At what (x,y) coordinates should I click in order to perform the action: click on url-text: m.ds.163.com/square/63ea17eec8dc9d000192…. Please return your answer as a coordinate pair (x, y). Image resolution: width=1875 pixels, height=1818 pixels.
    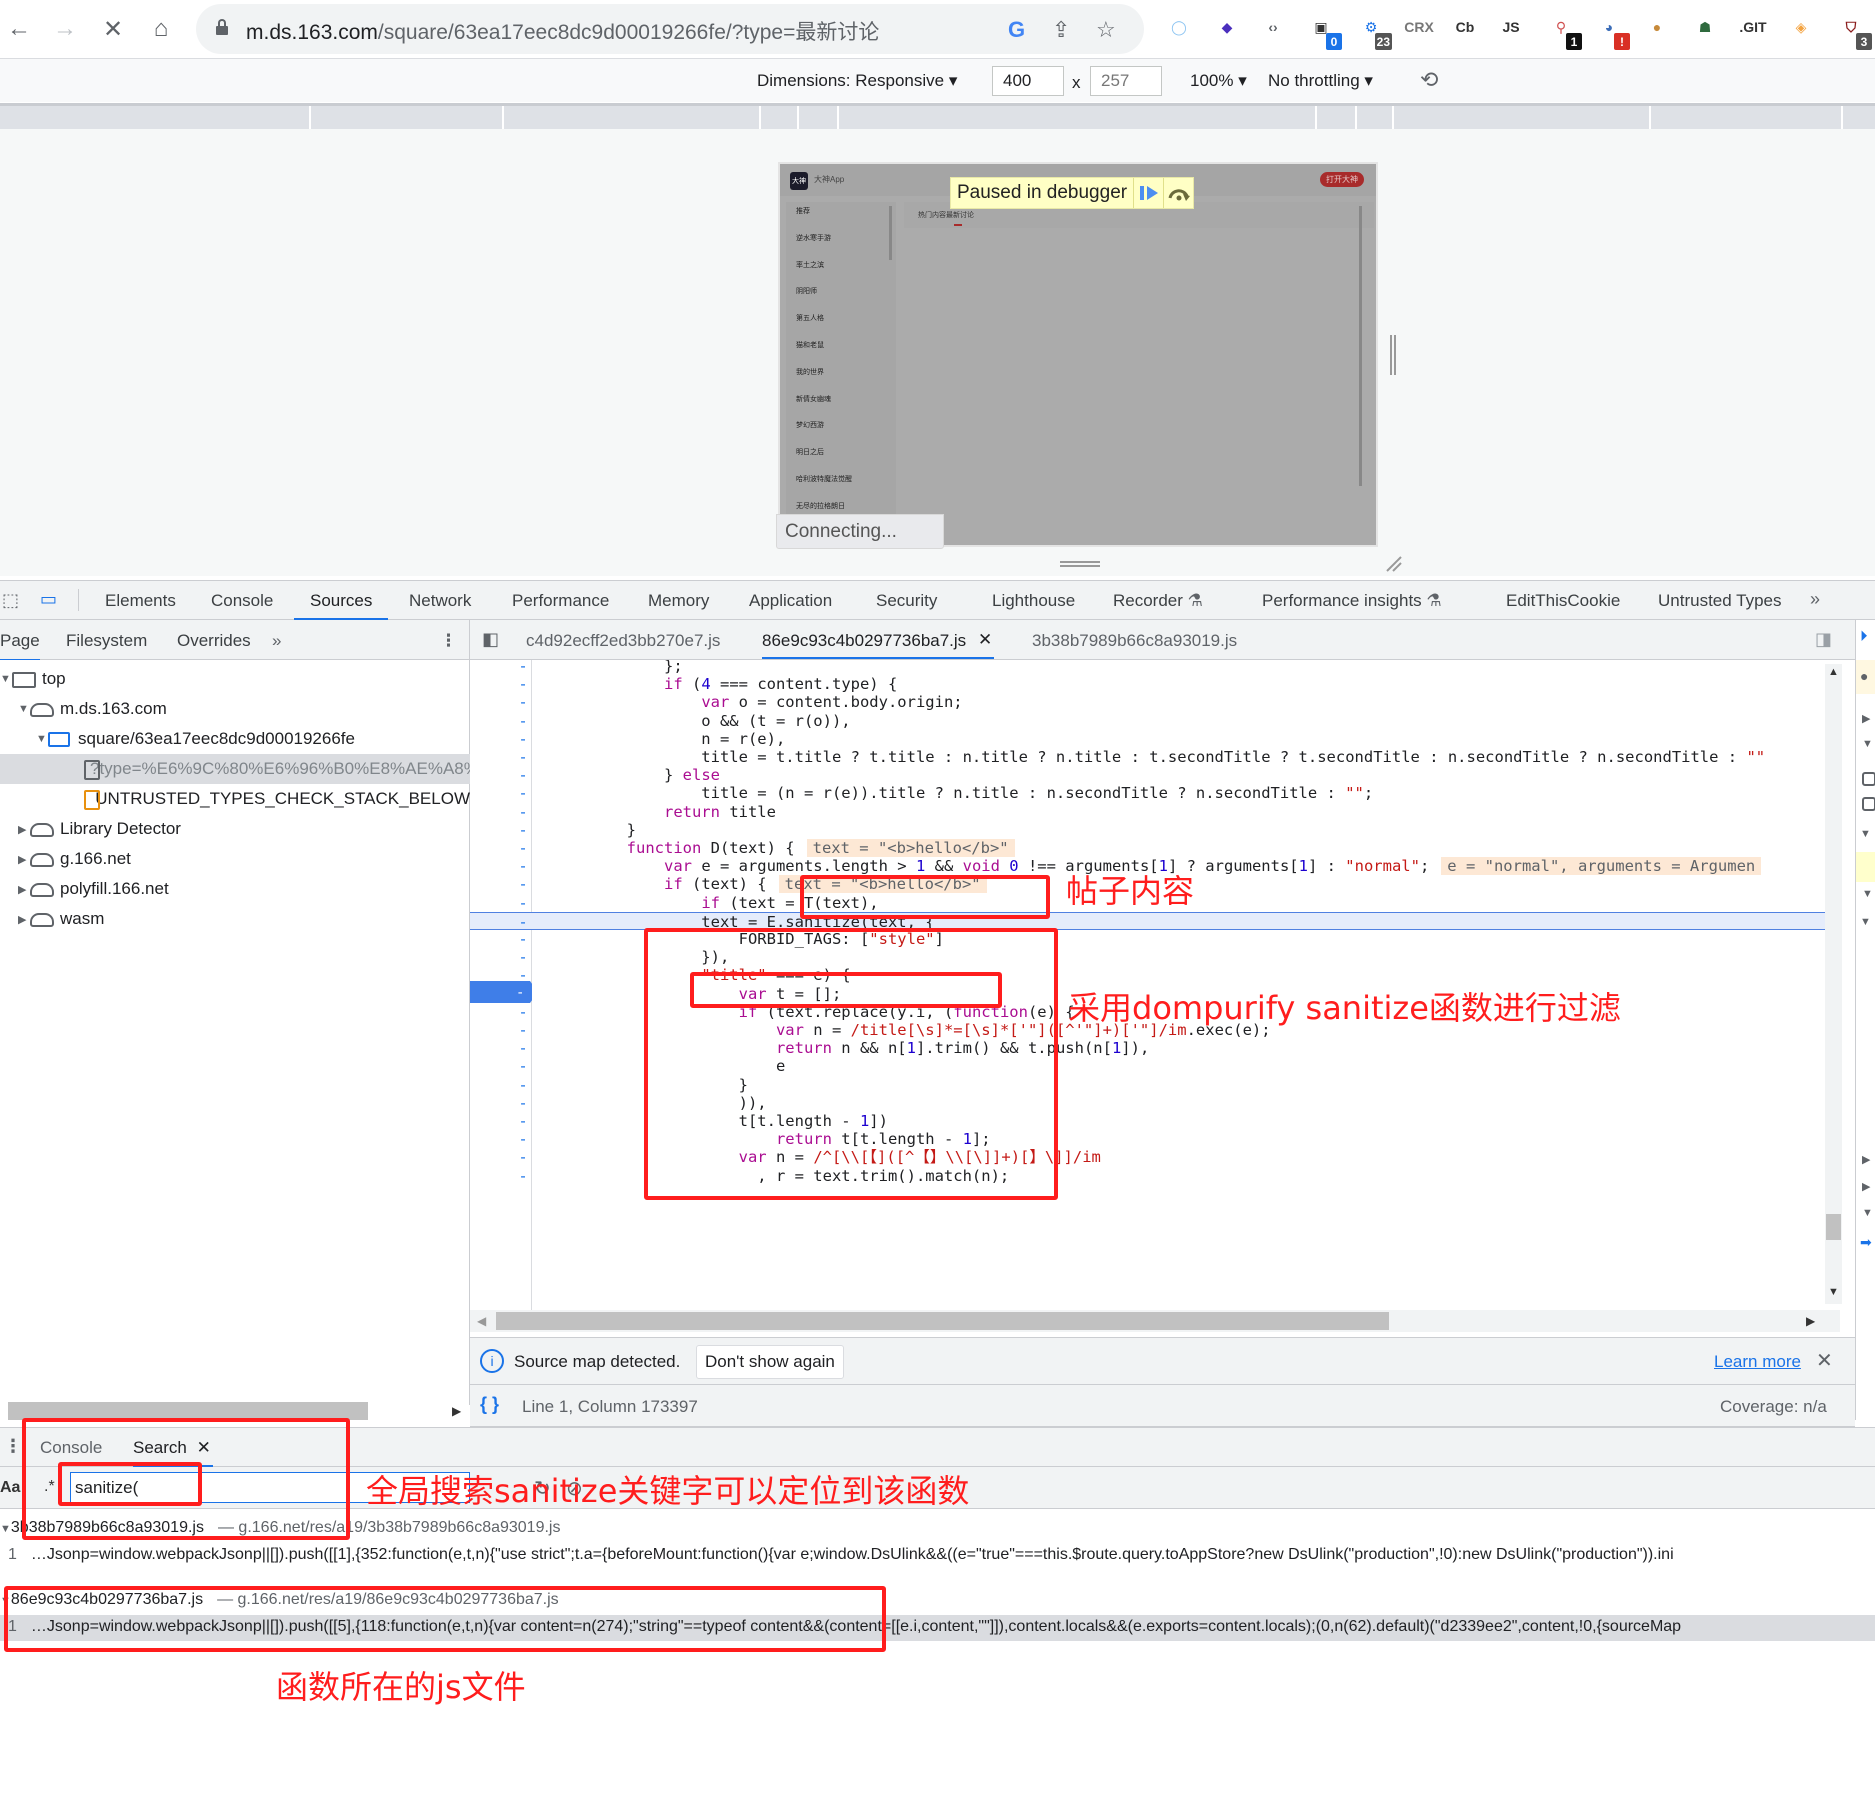
    Looking at the image, I should click on (562, 31).